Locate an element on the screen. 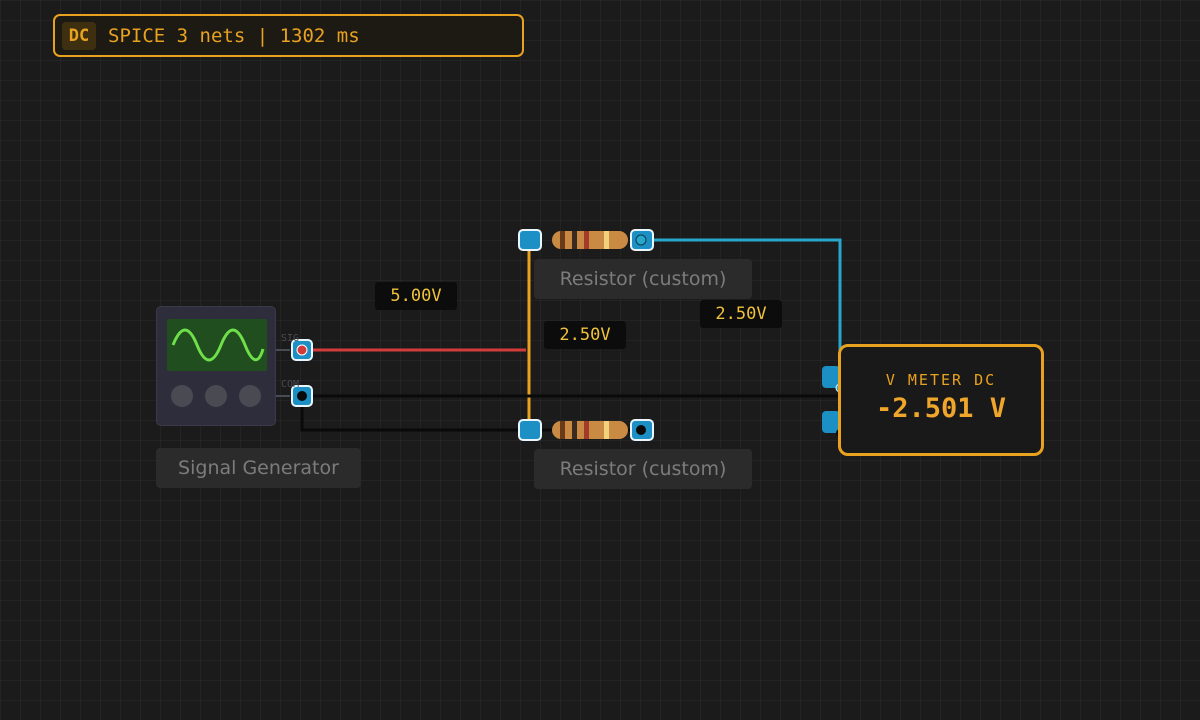 The height and width of the screenshot is (720, 1200). resistor-top is located at coordinates (590, 240).